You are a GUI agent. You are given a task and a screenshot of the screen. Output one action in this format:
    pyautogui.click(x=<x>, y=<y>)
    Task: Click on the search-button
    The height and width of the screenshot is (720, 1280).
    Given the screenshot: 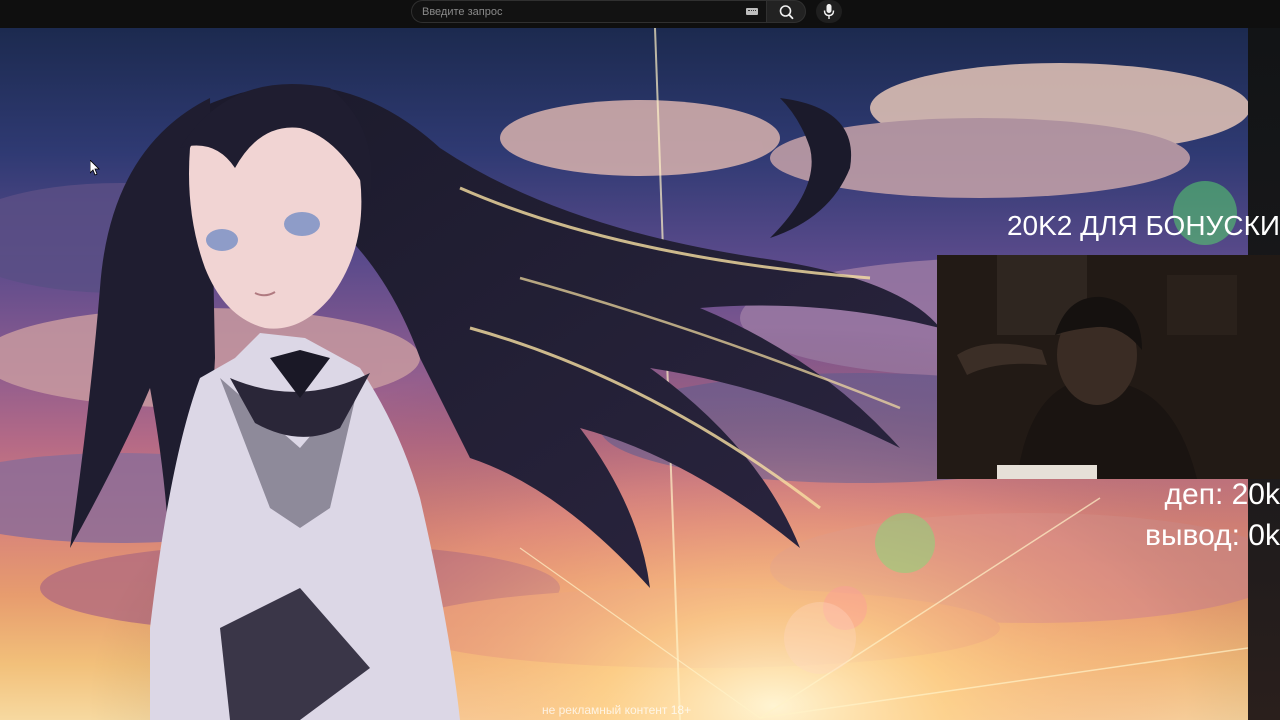 What is the action you would take?
    pyautogui.click(x=786, y=11)
    